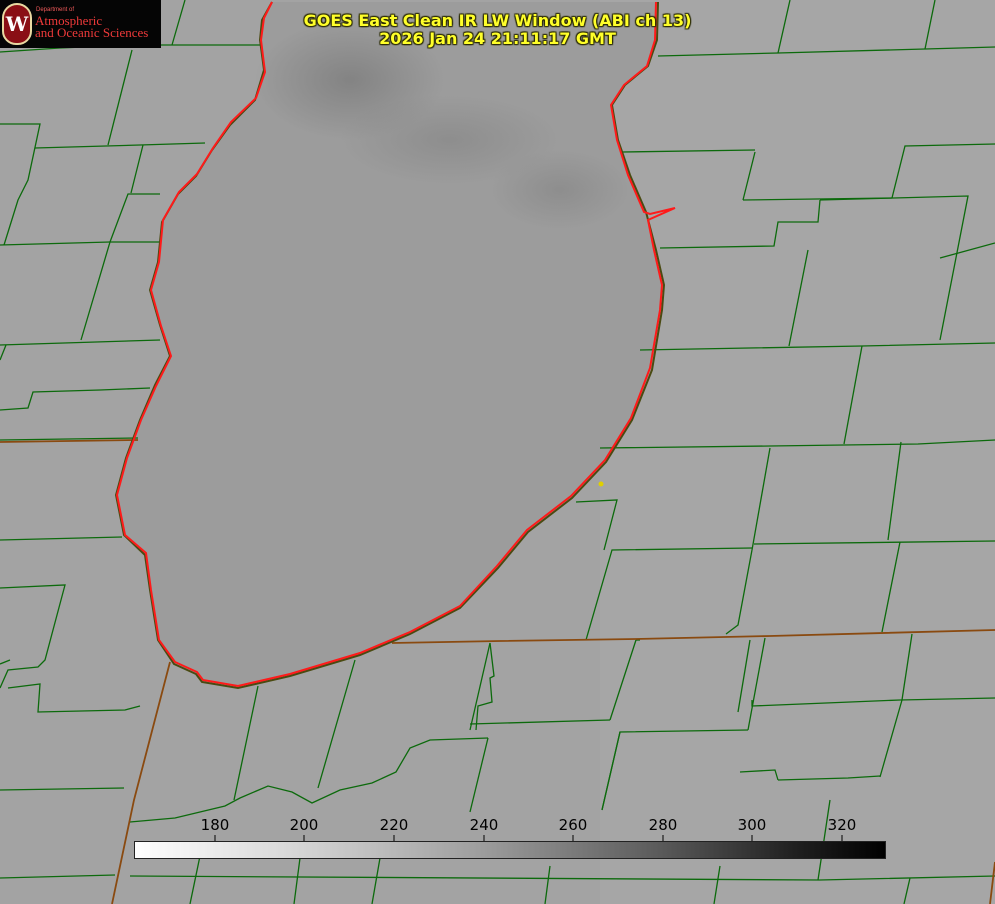  Describe the element at coordinates (450, 140) in the screenshot. I see `cloud-feature` at that location.